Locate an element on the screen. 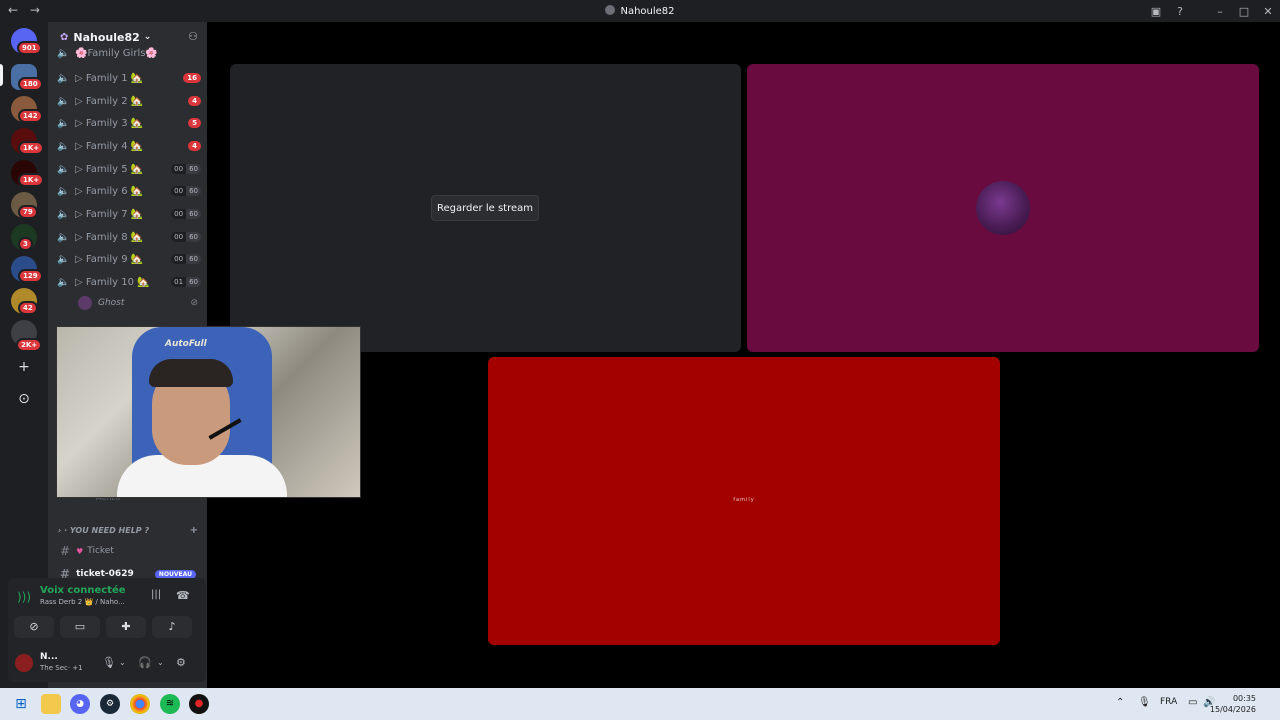 The width and height of the screenshot is (1280, 720). voice-channel-family-10: 🔈 ▷ Family 10 🏡 01 60 is located at coordinates (129, 282).